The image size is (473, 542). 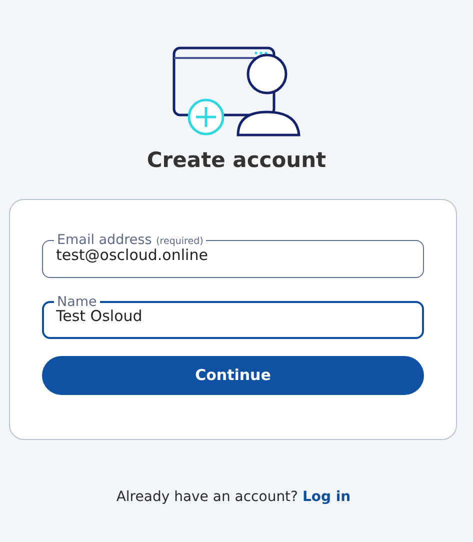 What do you see at coordinates (180, 242) in the screenshot?
I see `required-hint: (required)` at bounding box center [180, 242].